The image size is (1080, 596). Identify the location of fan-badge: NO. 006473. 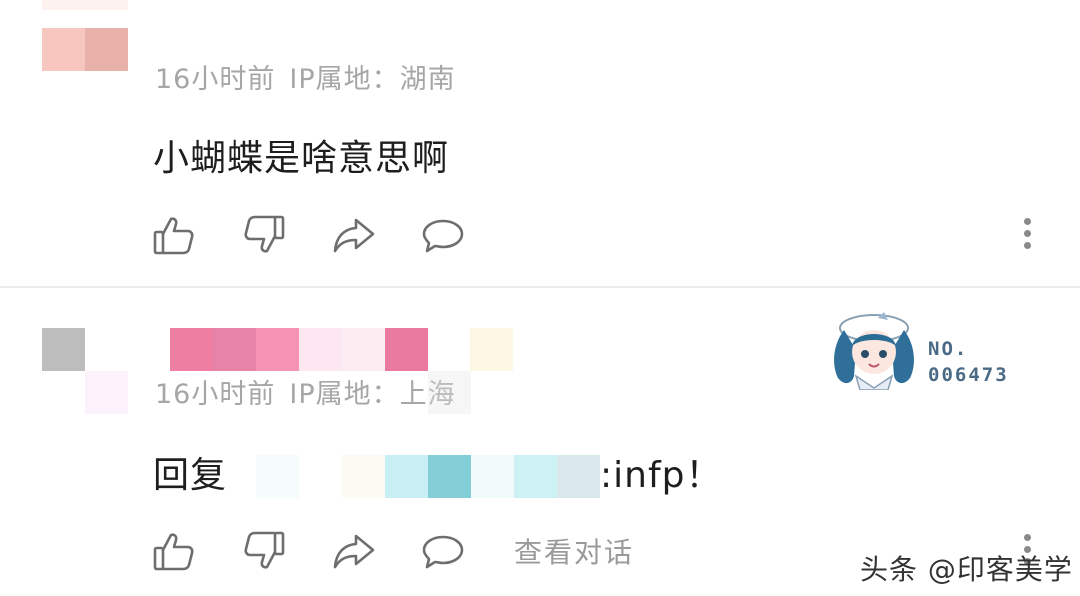
(922, 348).